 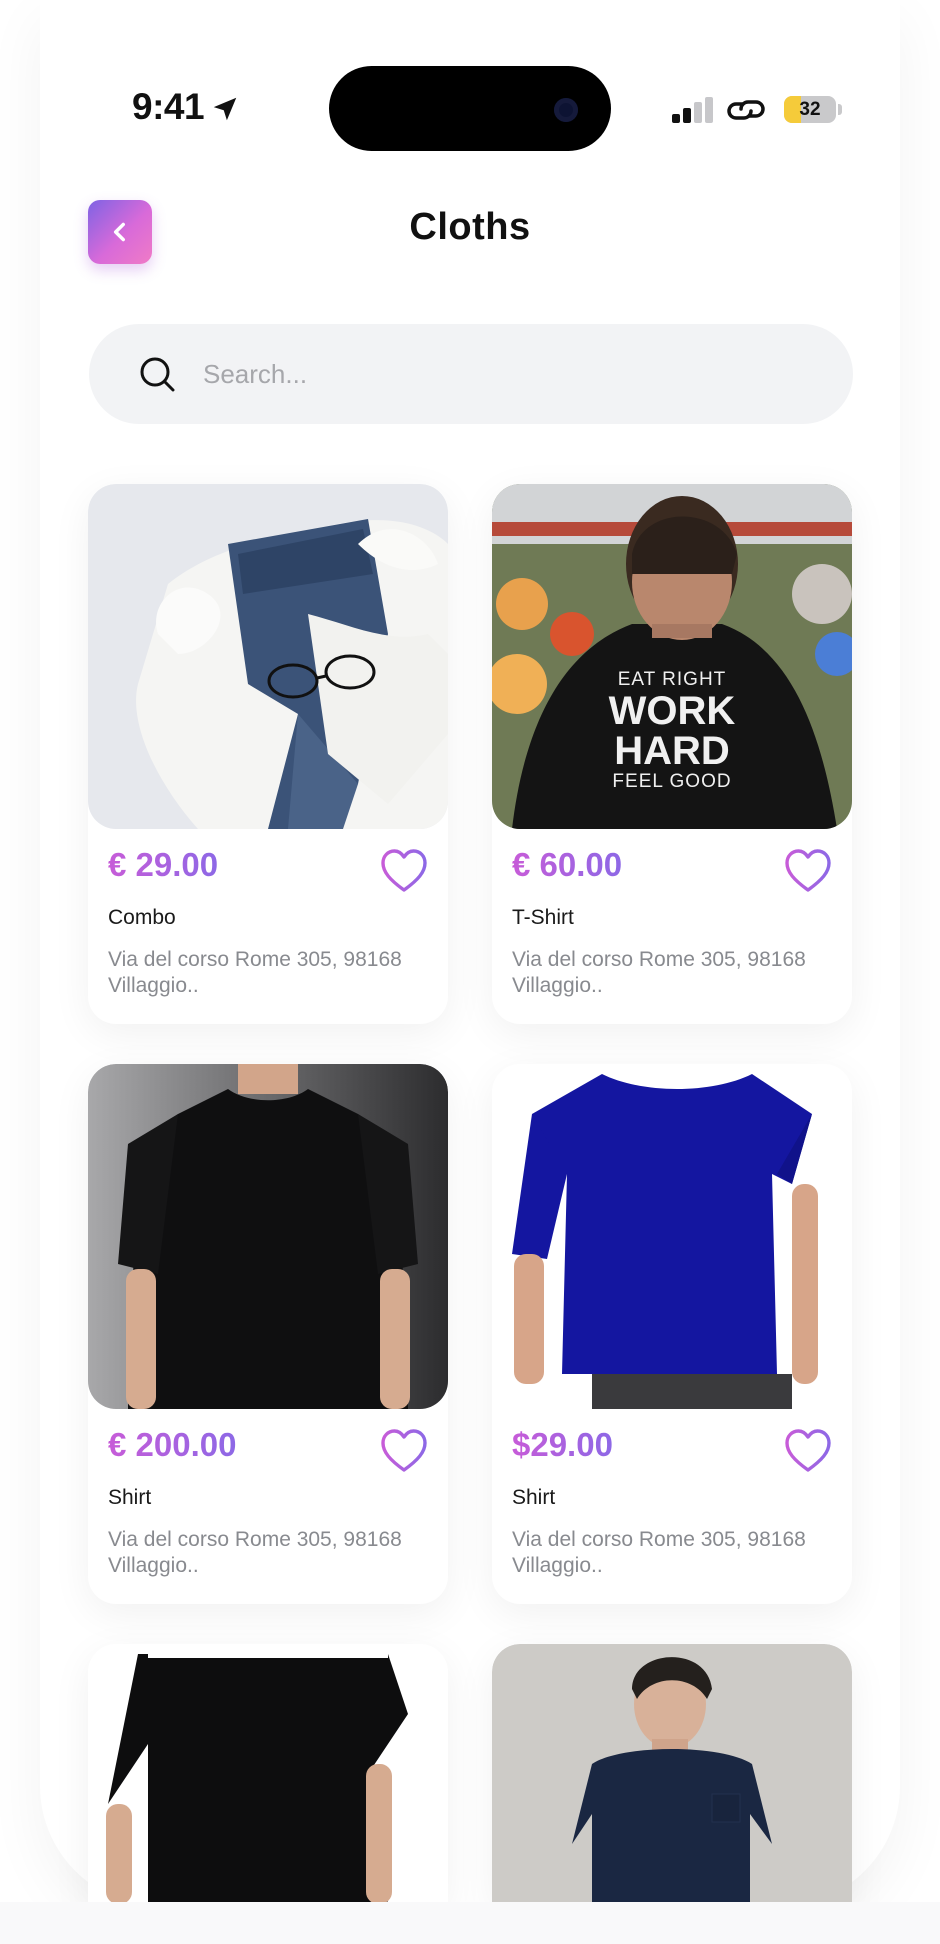 I want to click on signal-icon, so click(x=692, y=110).